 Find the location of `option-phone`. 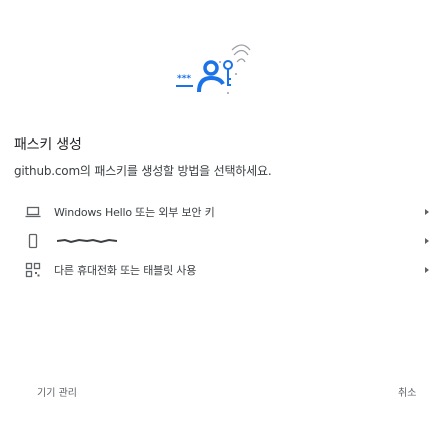

option-phone is located at coordinates (221, 241).